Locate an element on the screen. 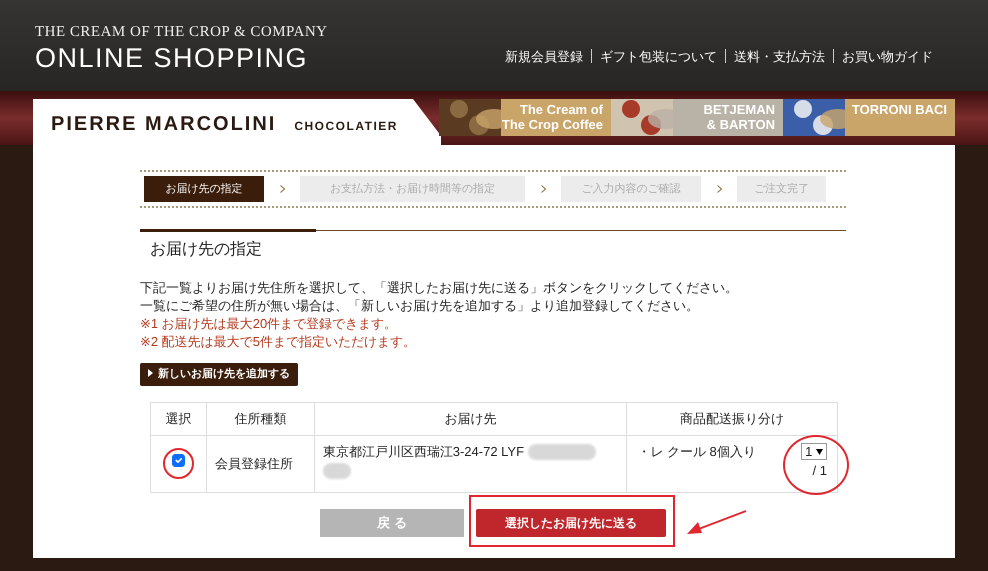  progress-step: お支払方法・お届け時間等の指定 is located at coordinates (412, 189).